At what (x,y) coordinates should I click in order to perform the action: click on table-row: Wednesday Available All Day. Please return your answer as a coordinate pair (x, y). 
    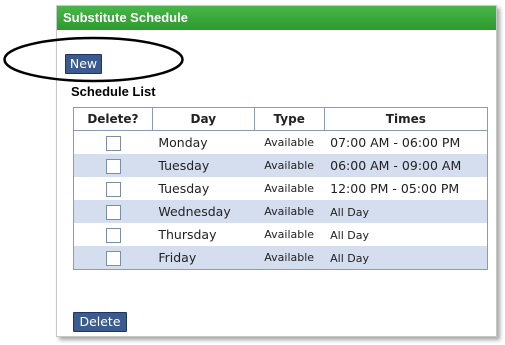
    Looking at the image, I should click on (280, 211).